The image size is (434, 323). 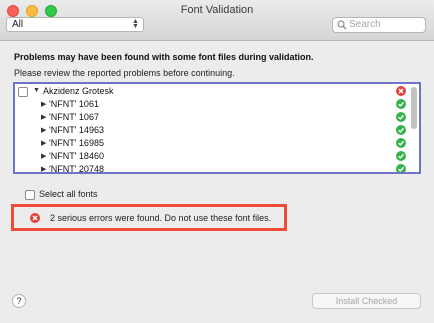 What do you see at coordinates (212, 117) in the screenshot?
I see `tree-row: ▶ 'NFNT' 1067` at bounding box center [212, 117].